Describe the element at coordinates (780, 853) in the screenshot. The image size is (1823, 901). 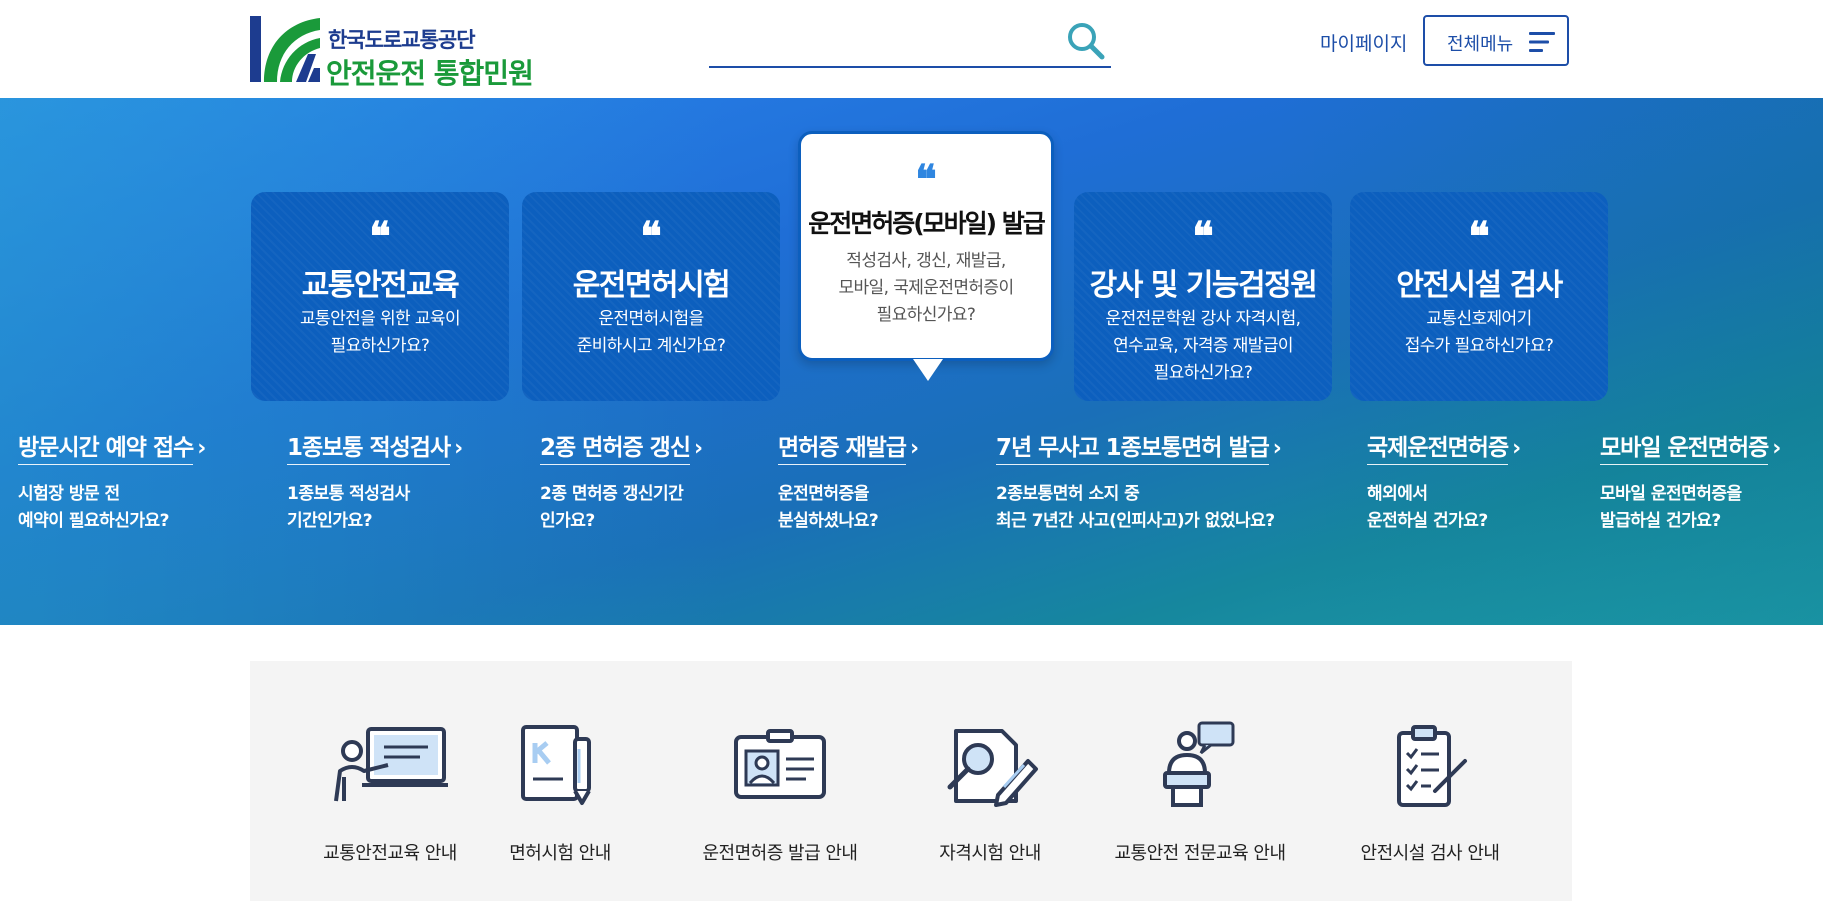
I see `guide-item-label: 운전면허증 발급 안내` at that location.